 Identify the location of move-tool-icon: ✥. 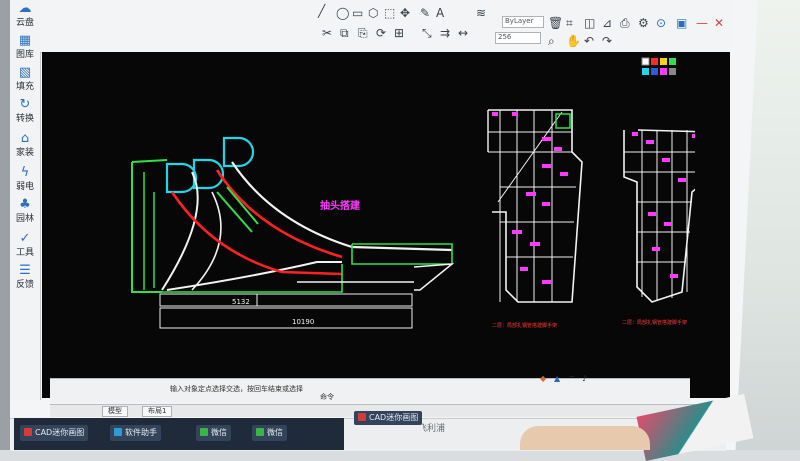
(405, 13).